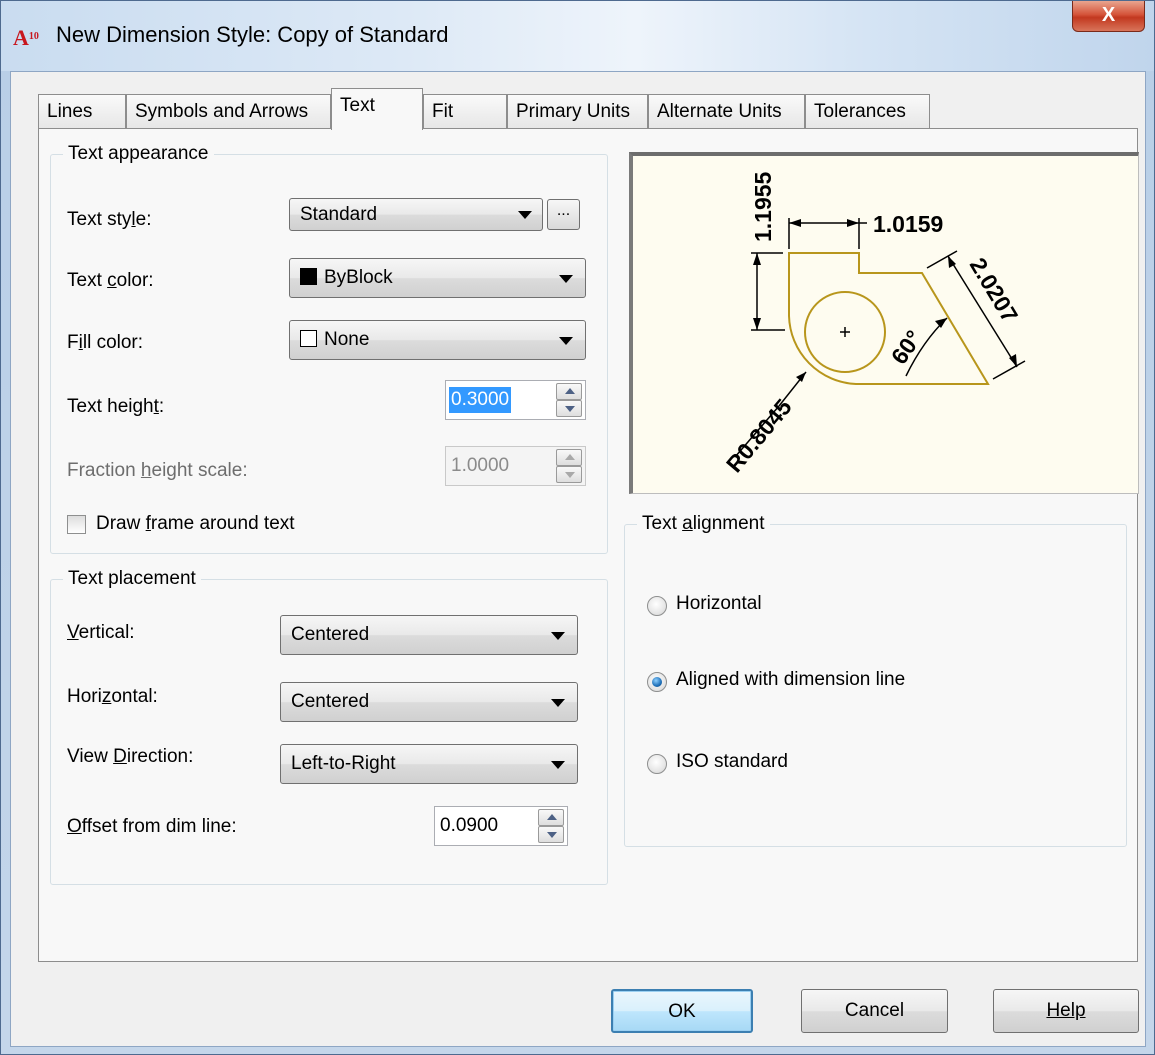 Image resolution: width=1155 pixels, height=1055 pixels. Describe the element at coordinates (429, 635) in the screenshot. I see `vertical-dropdown: Centered` at that location.